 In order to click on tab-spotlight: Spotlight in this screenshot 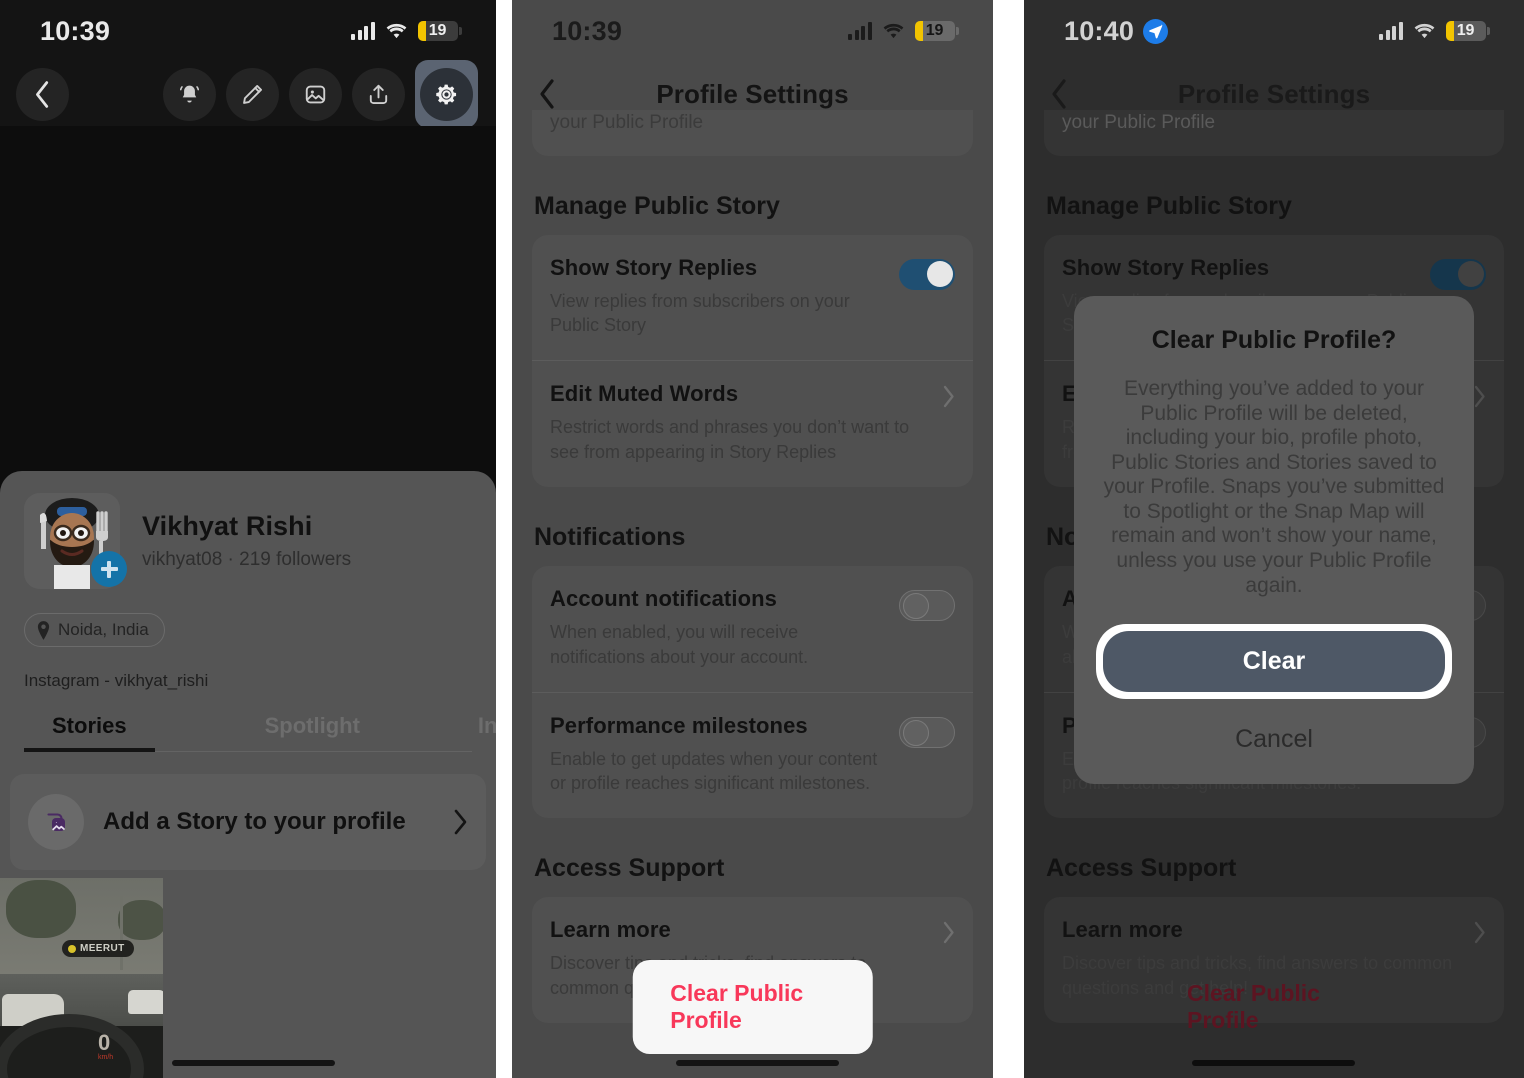, I will do `click(312, 732)`.